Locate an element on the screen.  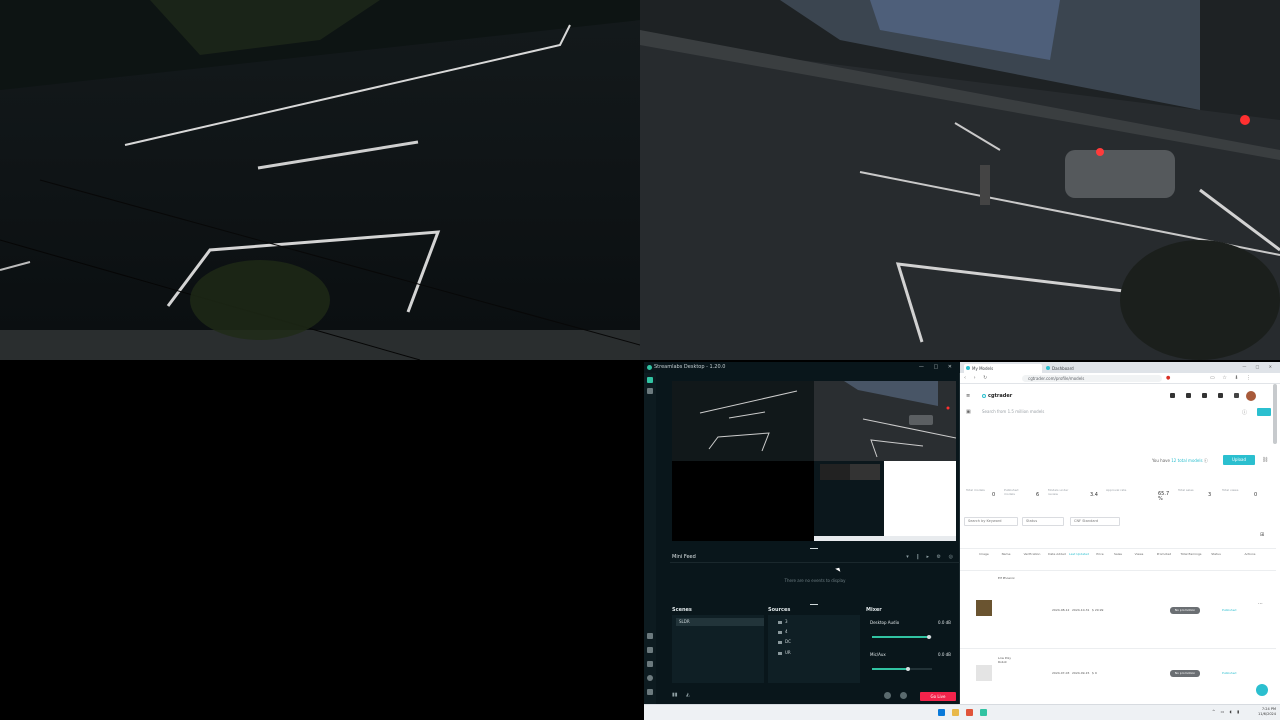
upload-icon is located at coordinates (1220, 395).